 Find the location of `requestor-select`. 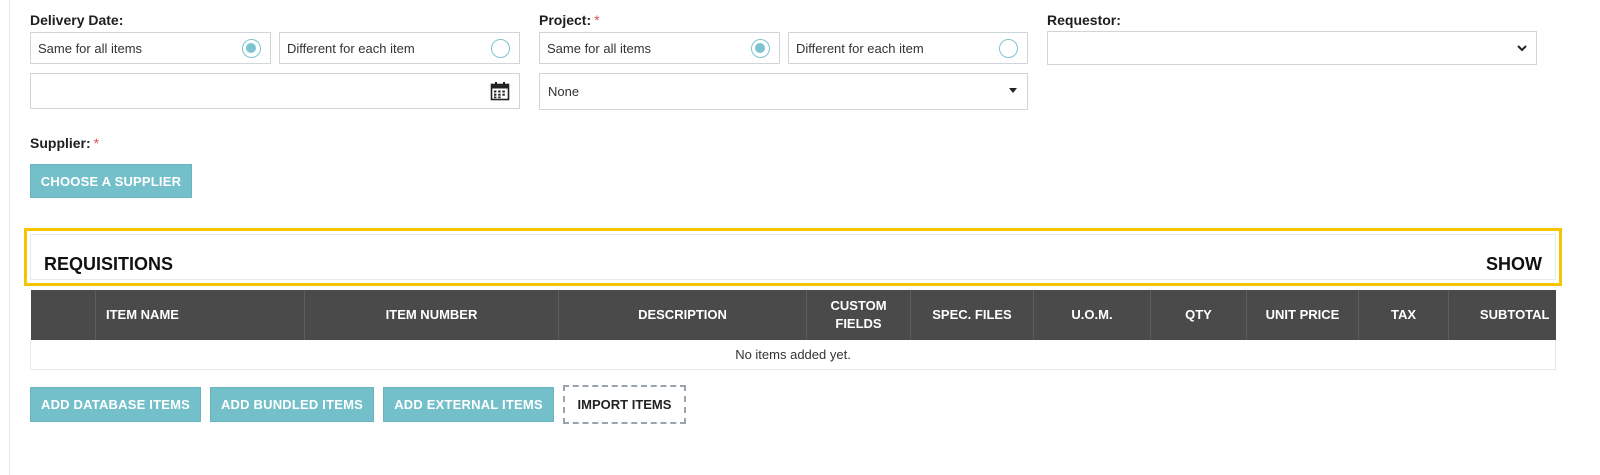

requestor-select is located at coordinates (1292, 48).